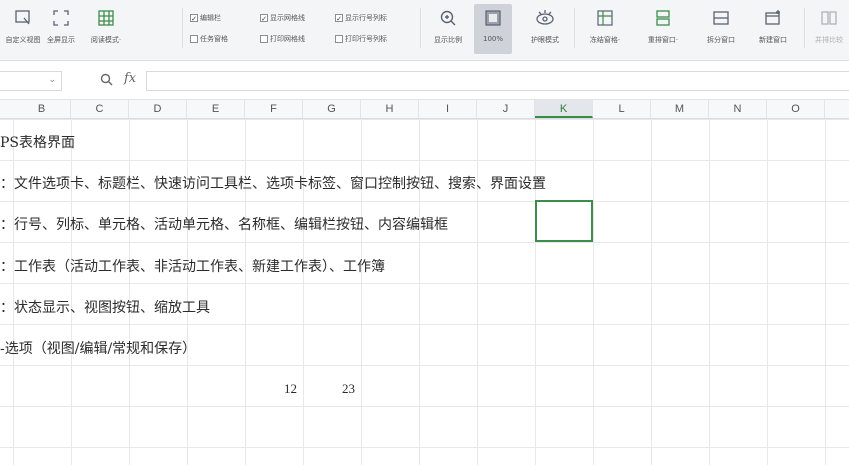 This screenshot has height=465, width=849. What do you see at coordinates (390, 109) in the screenshot?
I see `column-header-h: H` at bounding box center [390, 109].